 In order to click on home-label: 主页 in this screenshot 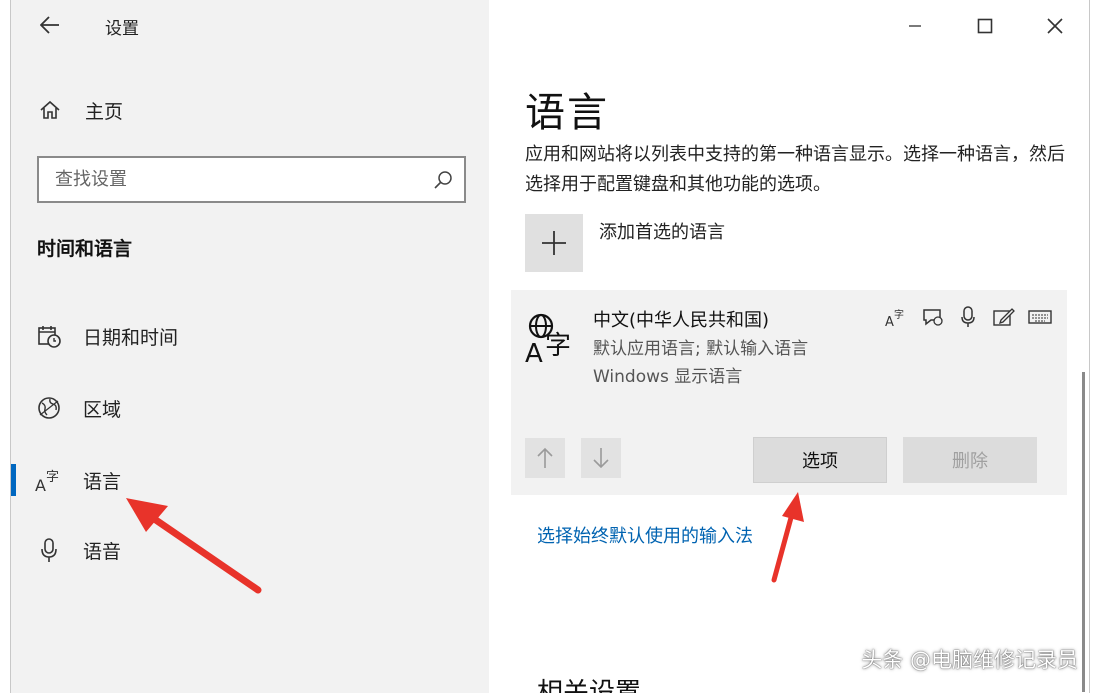, I will do `click(104, 111)`.